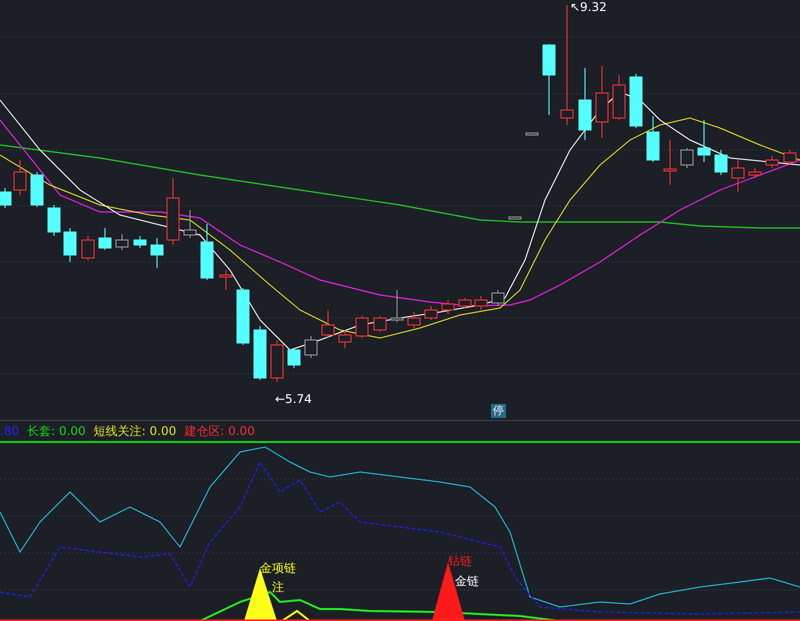 This screenshot has height=621, width=800. I want to click on signal-label: 钻链, so click(460, 561).